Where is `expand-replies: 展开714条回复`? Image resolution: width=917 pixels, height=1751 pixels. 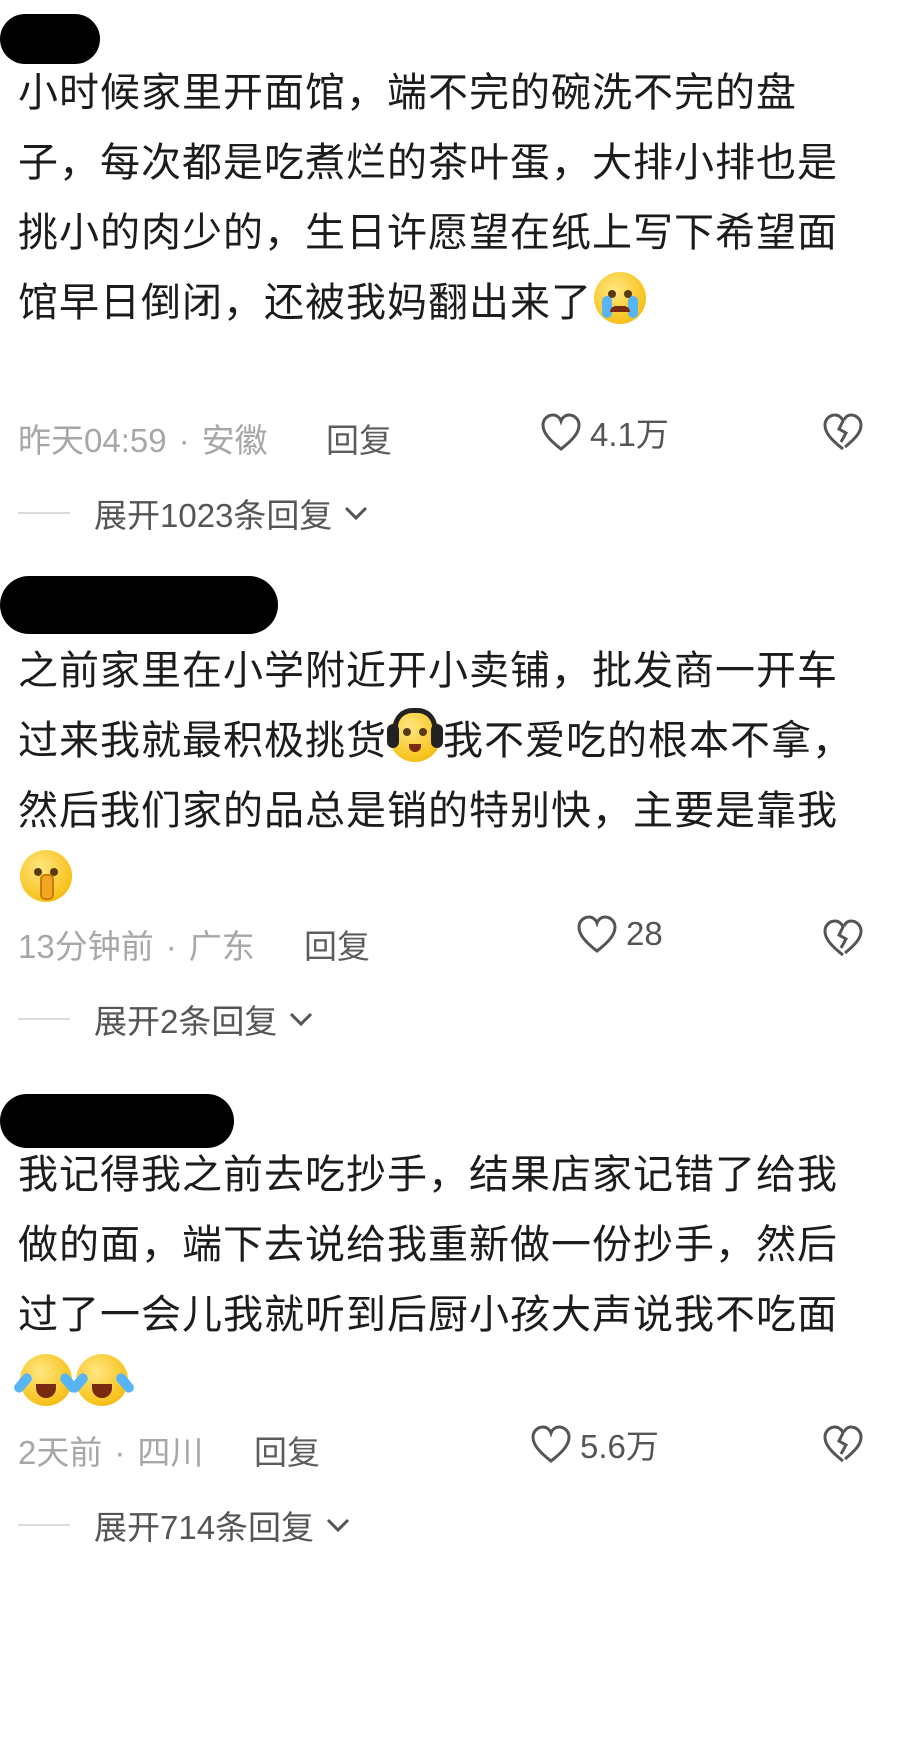
expand-replies: 展开714条回复 is located at coordinates (185, 1525).